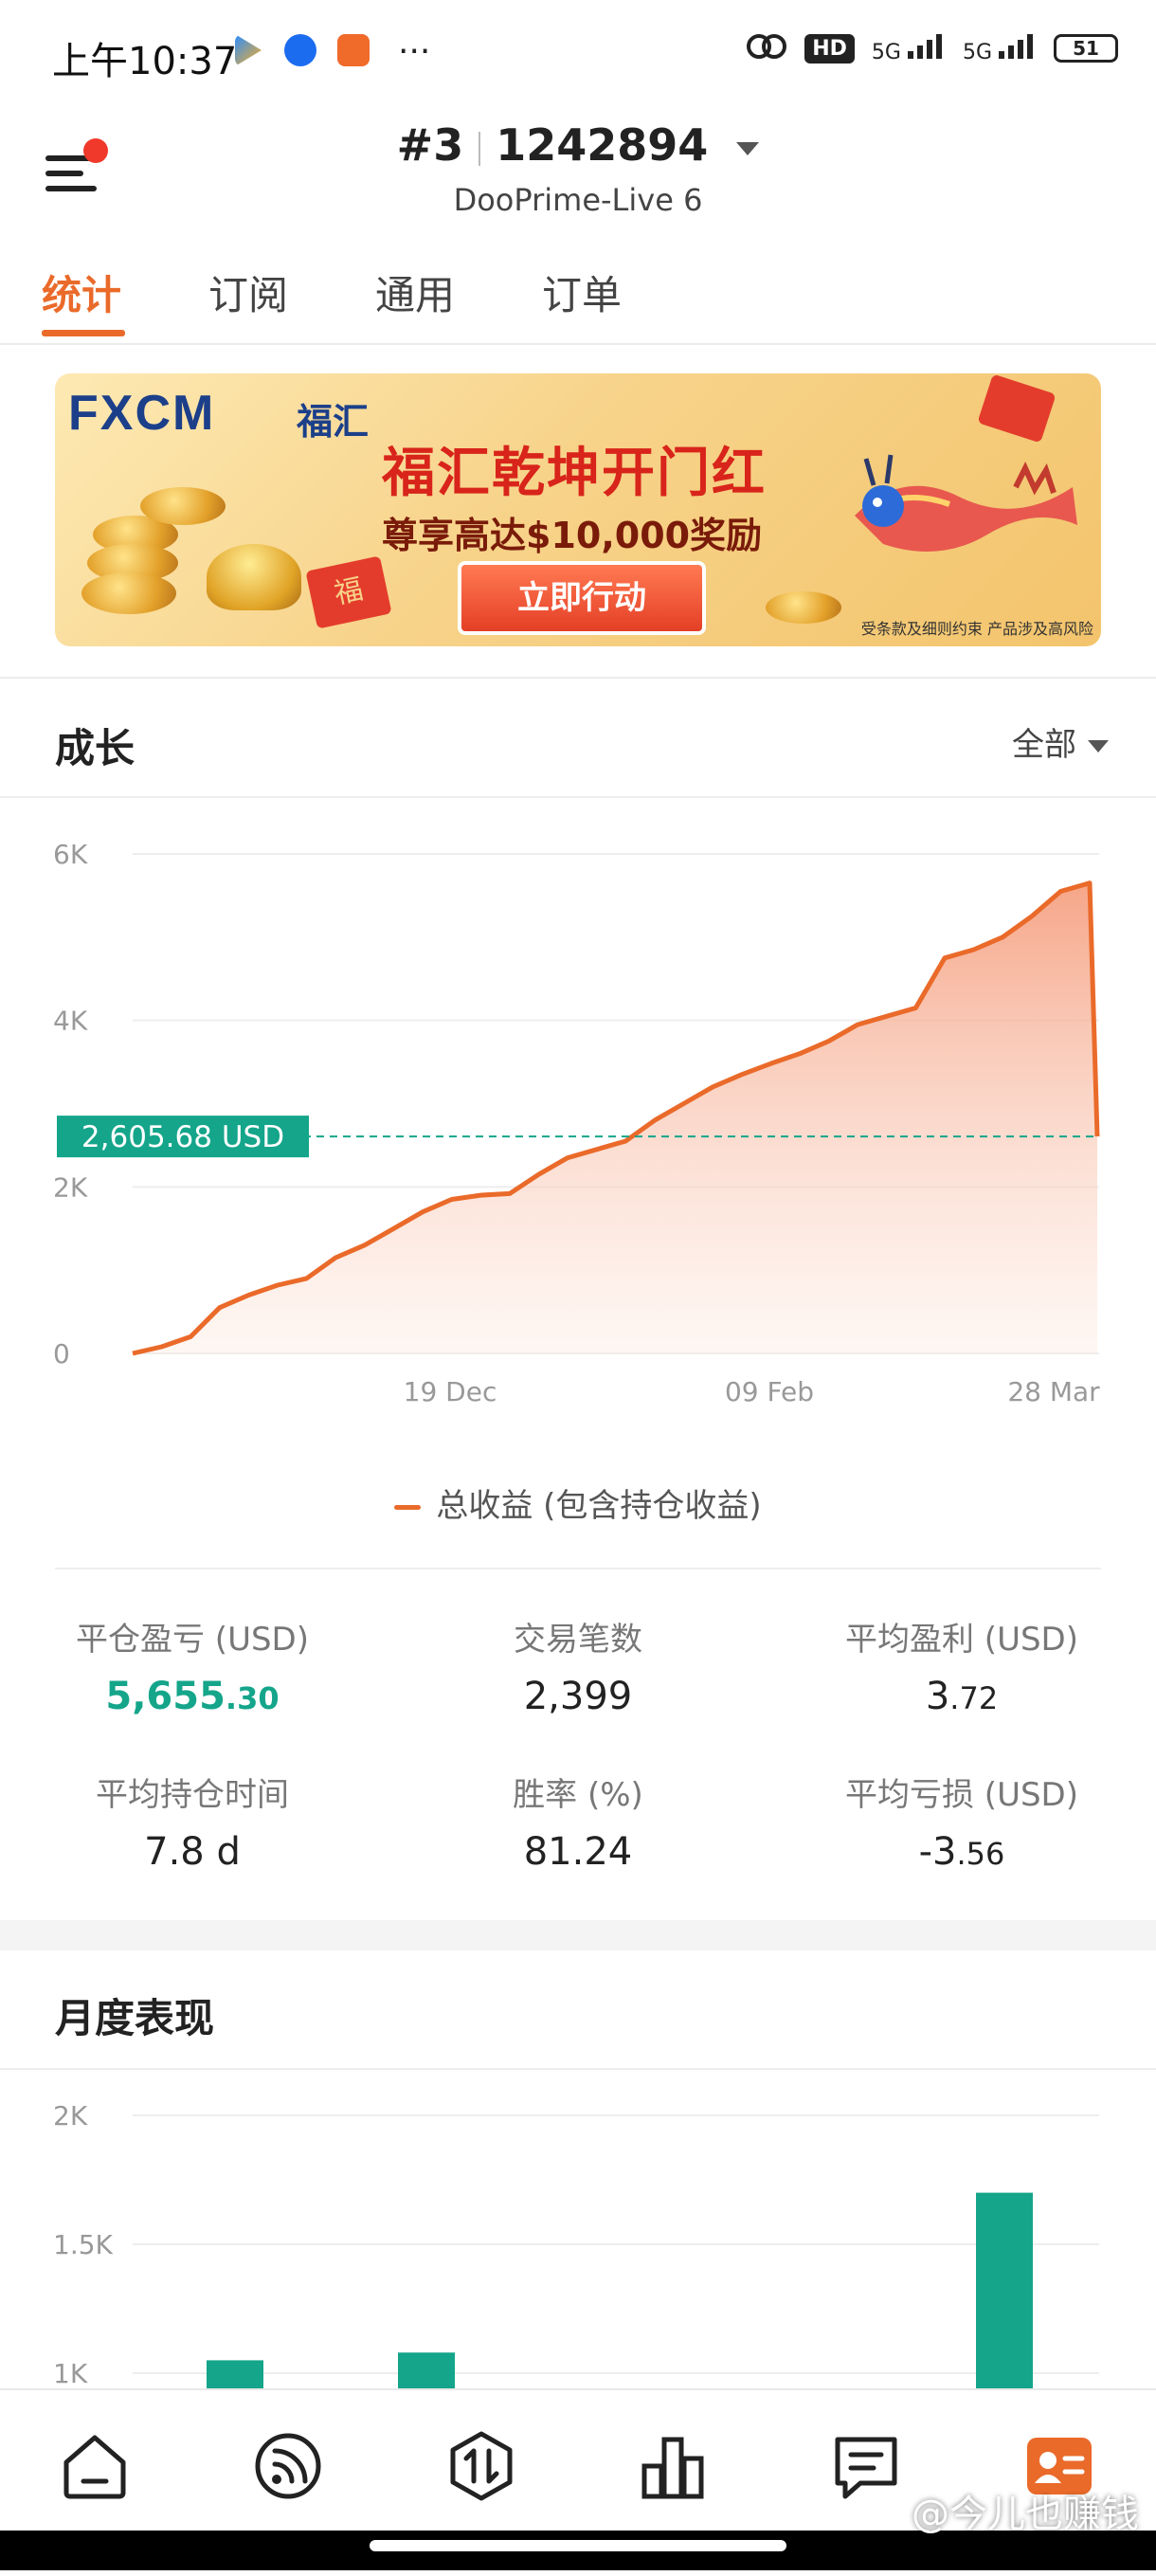 The width and height of the screenshot is (1156, 2576). Describe the element at coordinates (353, 50) in the screenshot. I see `shopping-notification-icon` at that location.